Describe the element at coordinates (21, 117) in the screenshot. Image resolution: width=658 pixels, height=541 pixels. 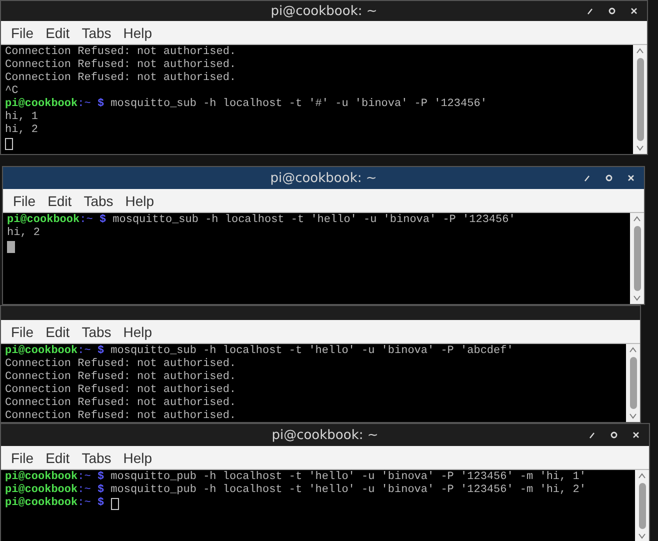
I see `output-line: hi, 1` at that location.